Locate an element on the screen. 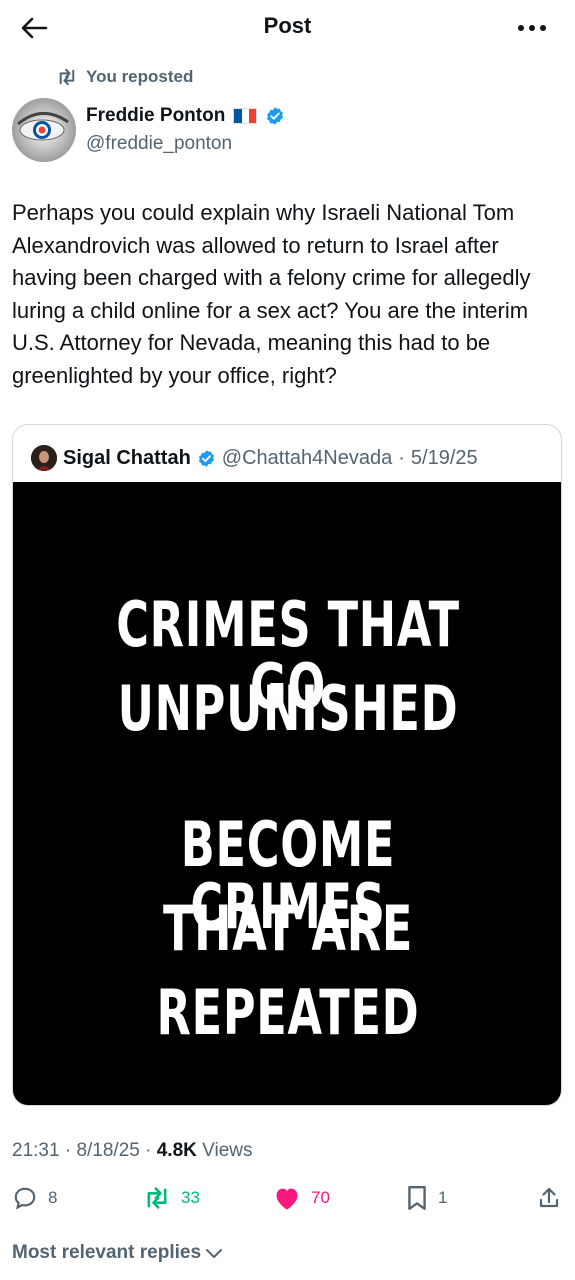 The image size is (575, 1280). share-icon is located at coordinates (549, 1197).